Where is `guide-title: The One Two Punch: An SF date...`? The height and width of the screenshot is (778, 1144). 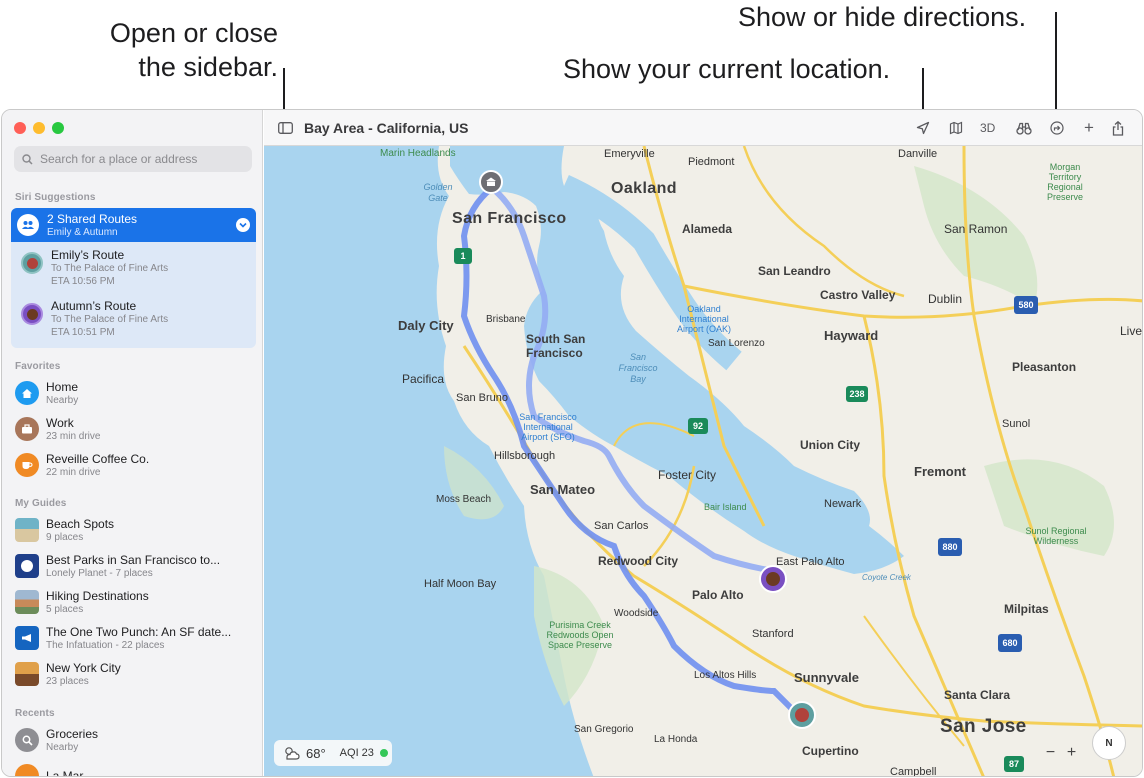 guide-title: The One Two Punch: An SF date... is located at coordinates (139, 631).